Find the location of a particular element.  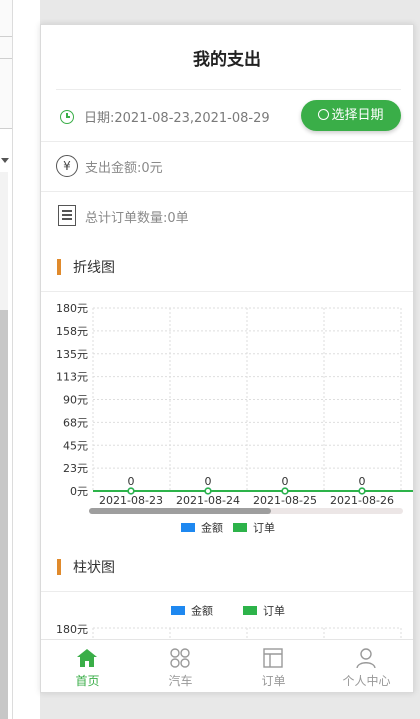

line-chart-title: 折线图 is located at coordinates (94, 268).